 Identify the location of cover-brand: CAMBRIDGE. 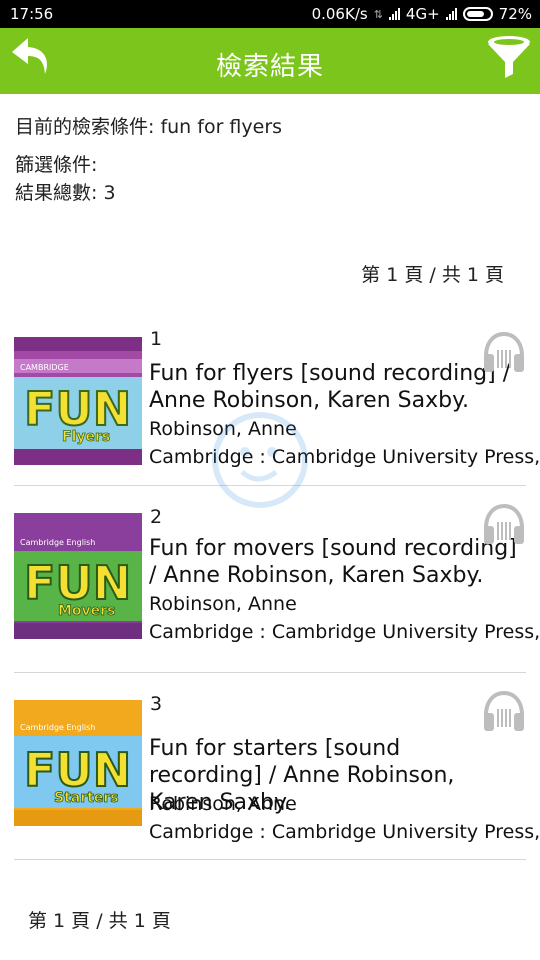
(44, 367).